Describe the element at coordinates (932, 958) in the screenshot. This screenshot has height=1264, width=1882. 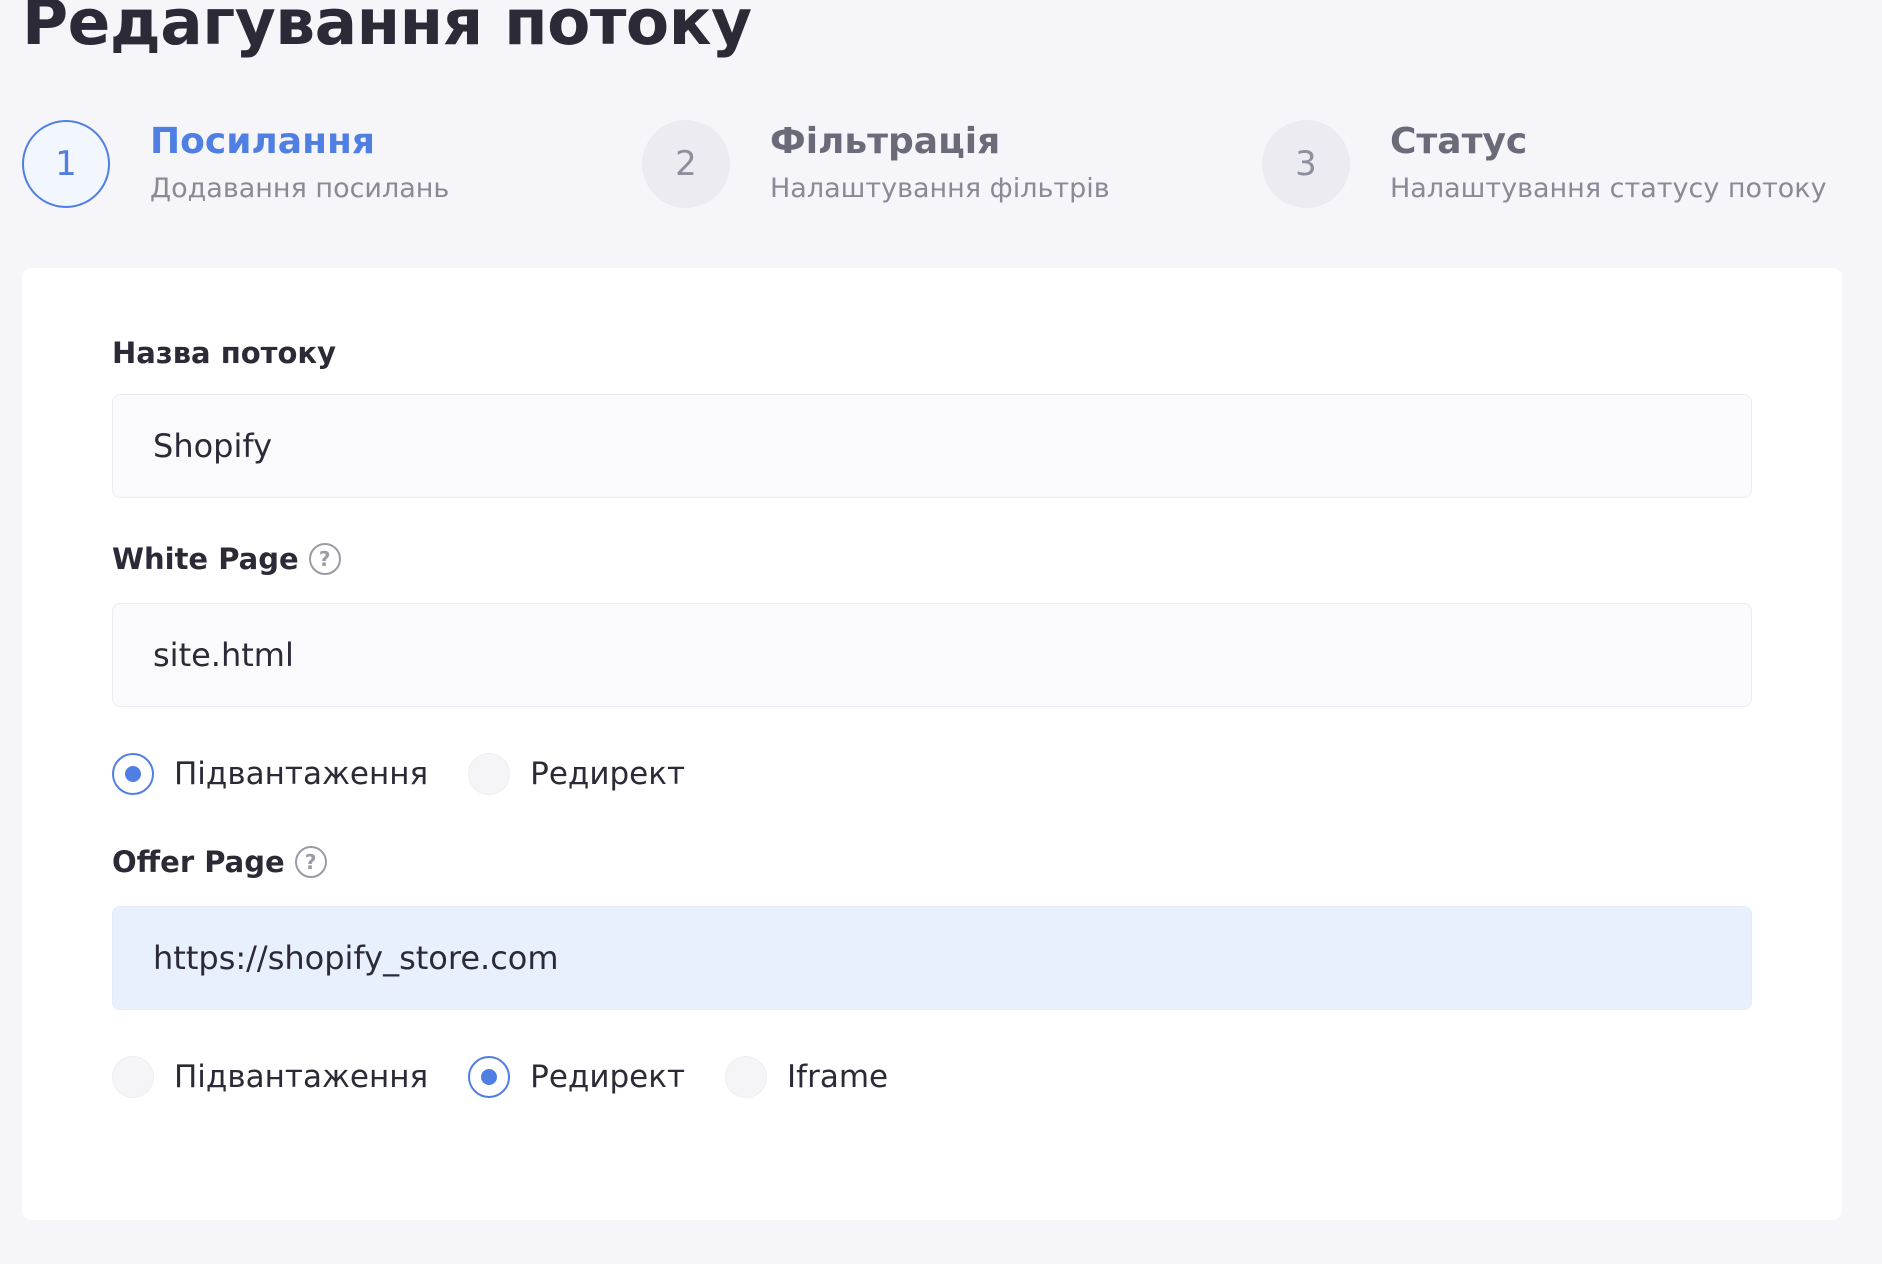
I see `offer-page-input` at that location.